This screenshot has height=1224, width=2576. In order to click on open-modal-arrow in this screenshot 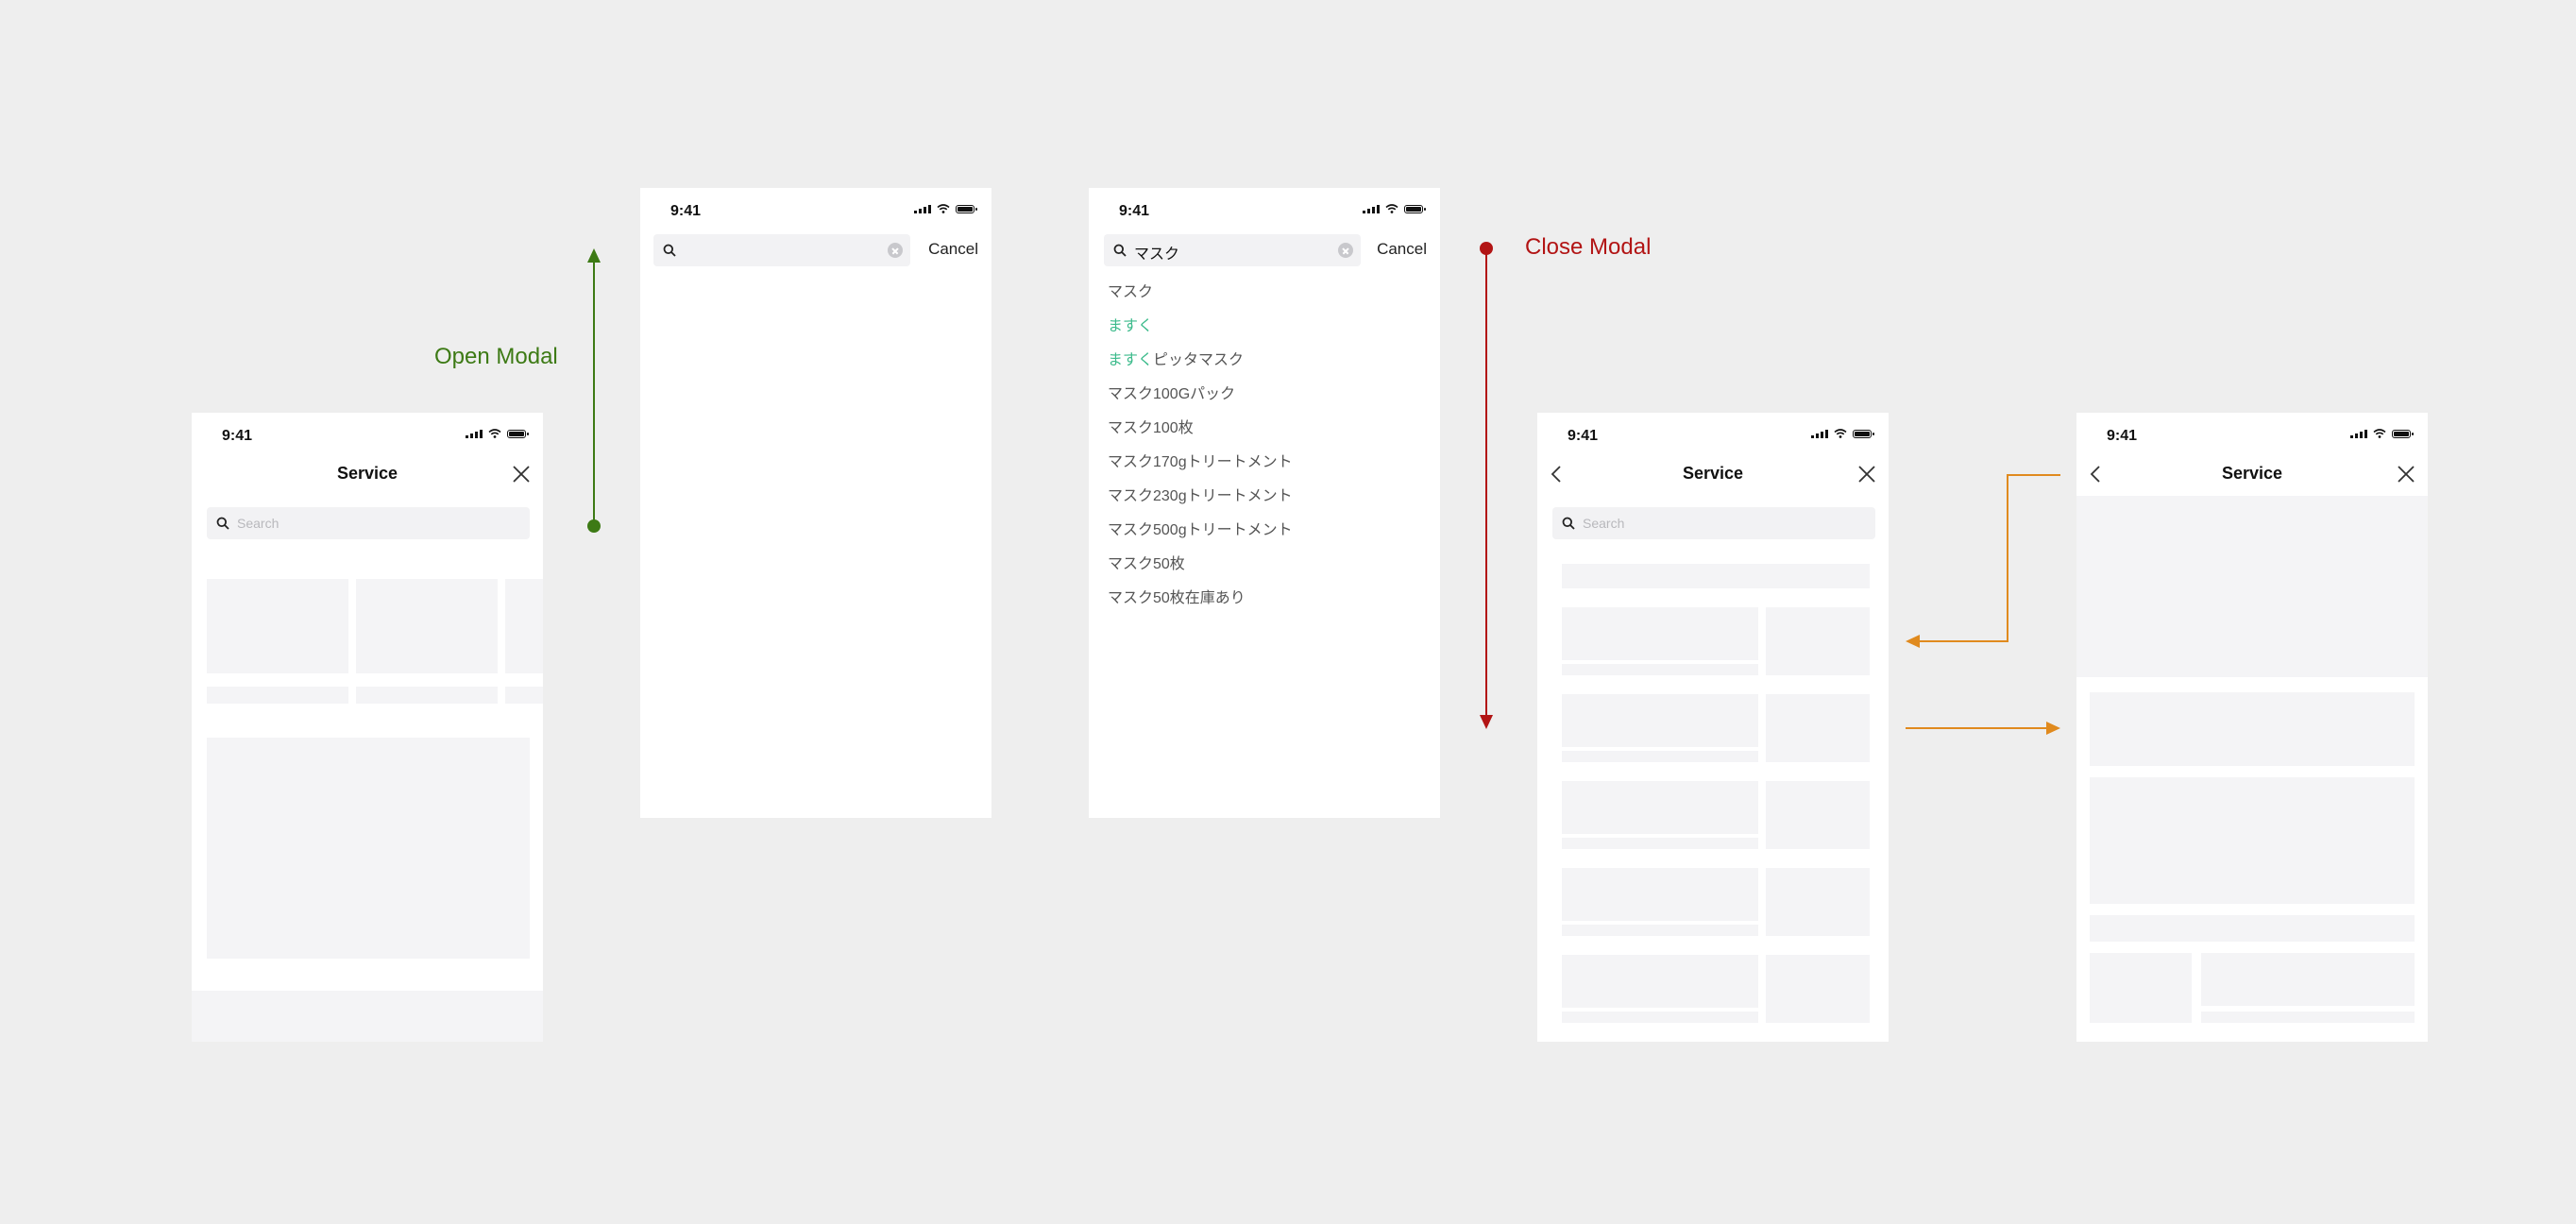, I will do `click(594, 390)`.